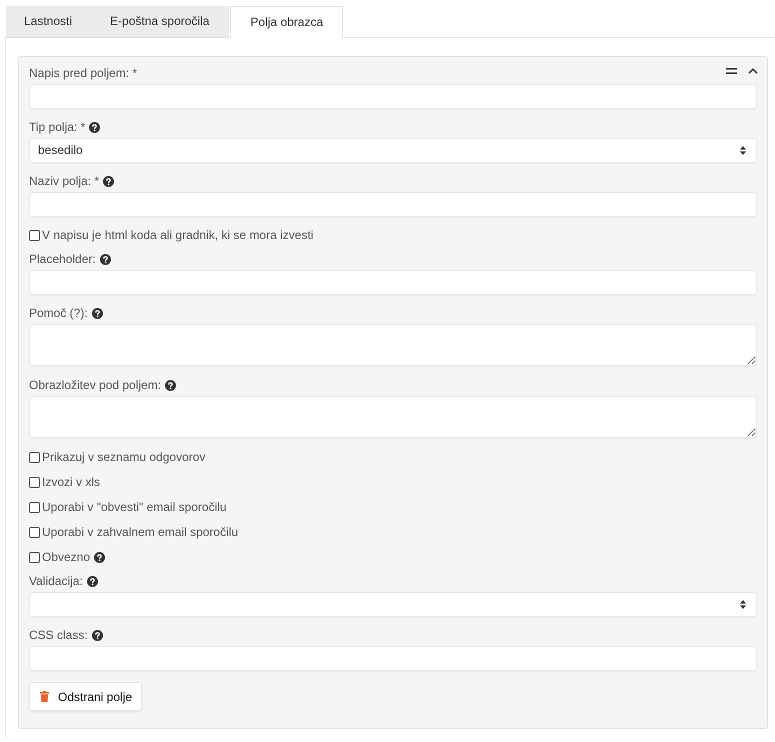 This screenshot has height=742, width=775. I want to click on checkbox-label: Prikazuj v seznamu odgovorov, so click(124, 457).